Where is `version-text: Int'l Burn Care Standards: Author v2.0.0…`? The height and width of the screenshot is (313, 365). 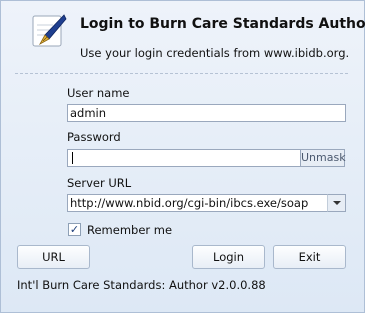 version-text: Int'l Burn Care Standards: Author v2.0.0… is located at coordinates (141, 285).